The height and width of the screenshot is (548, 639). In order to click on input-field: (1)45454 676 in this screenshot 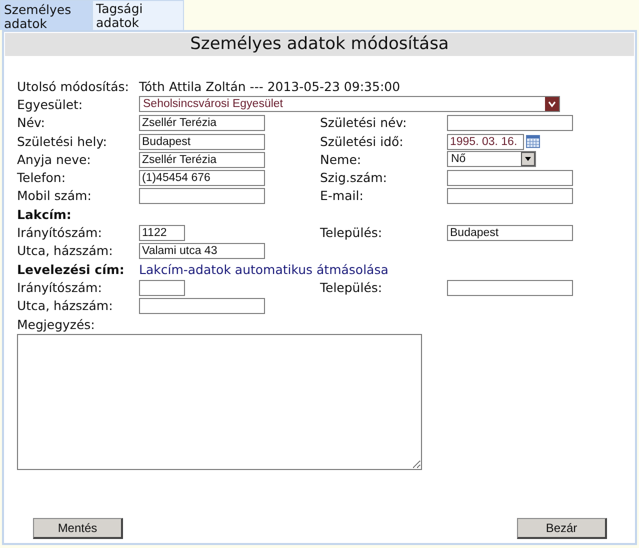, I will do `click(202, 178)`.